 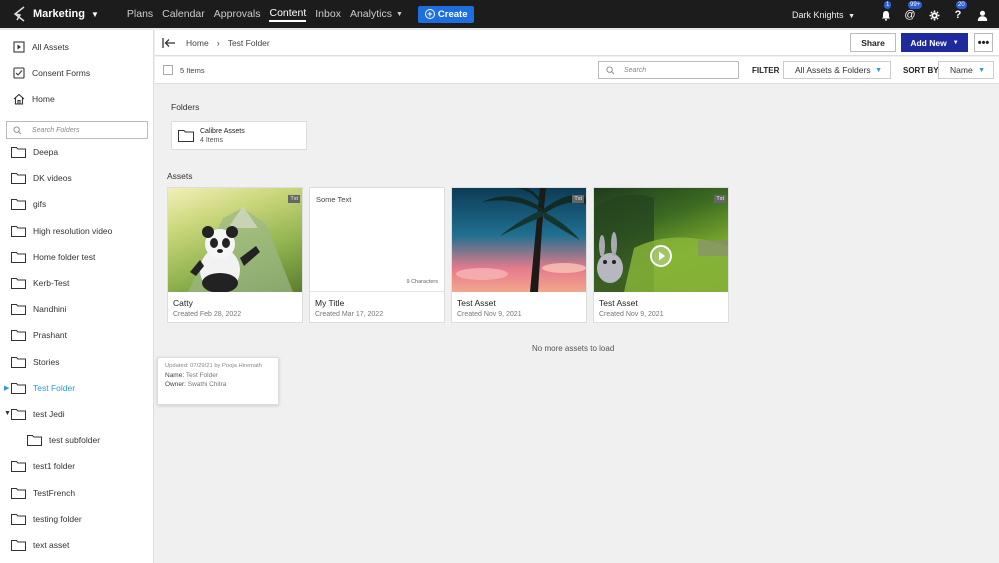 I want to click on folder-item: Nandhini, so click(x=76, y=309).